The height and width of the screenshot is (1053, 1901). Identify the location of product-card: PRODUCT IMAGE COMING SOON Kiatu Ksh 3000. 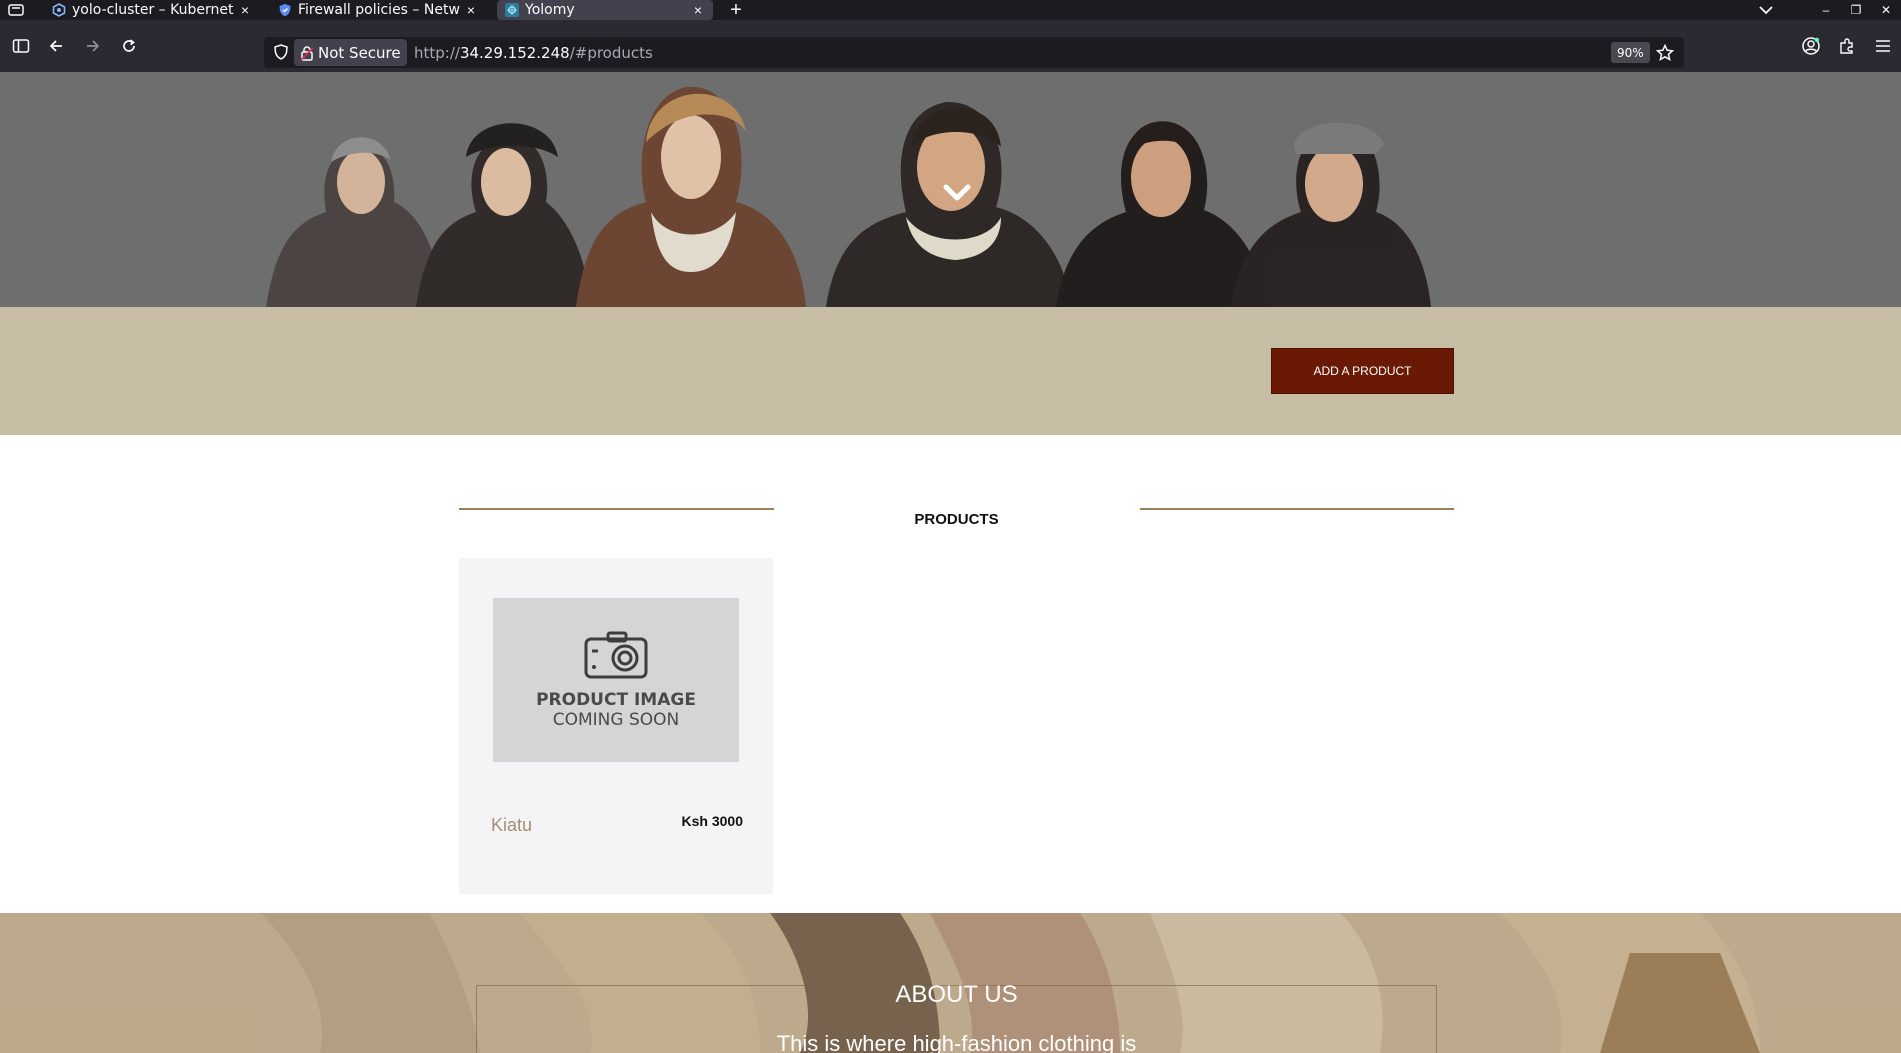
(616, 726).